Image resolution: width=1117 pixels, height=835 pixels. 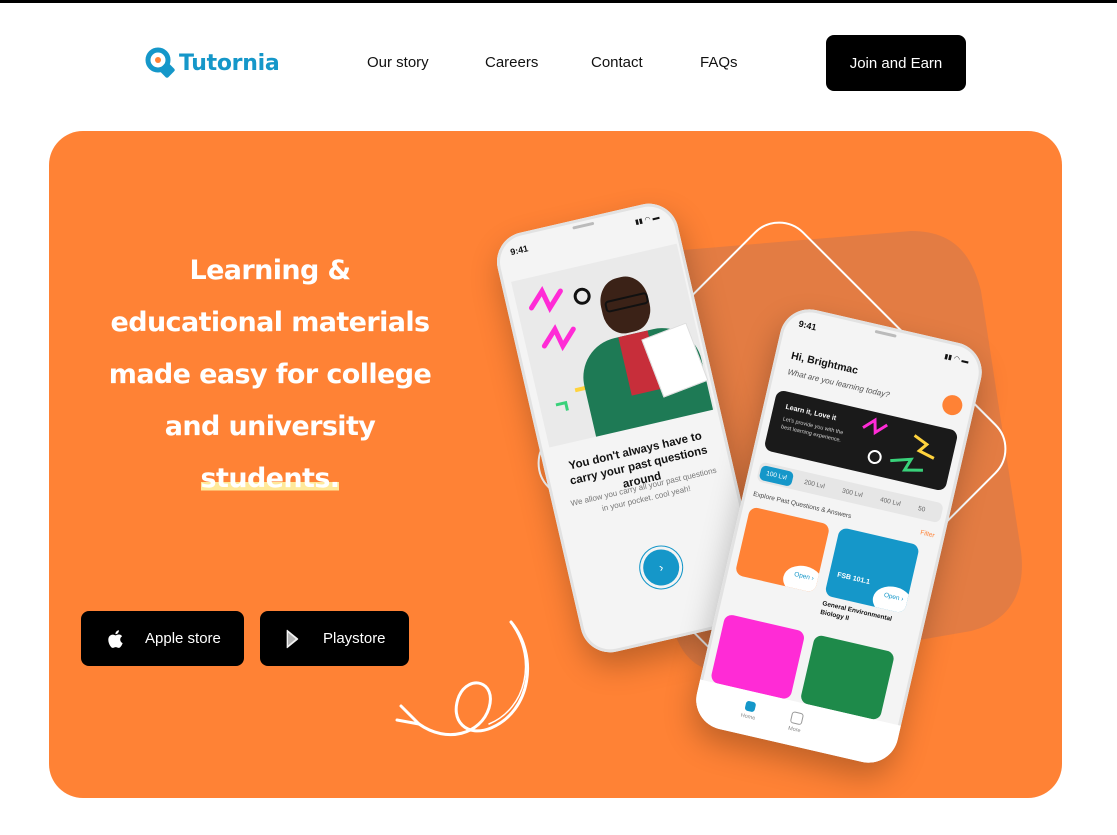 I want to click on brand-logo: Tutornia, so click(x=212, y=63).